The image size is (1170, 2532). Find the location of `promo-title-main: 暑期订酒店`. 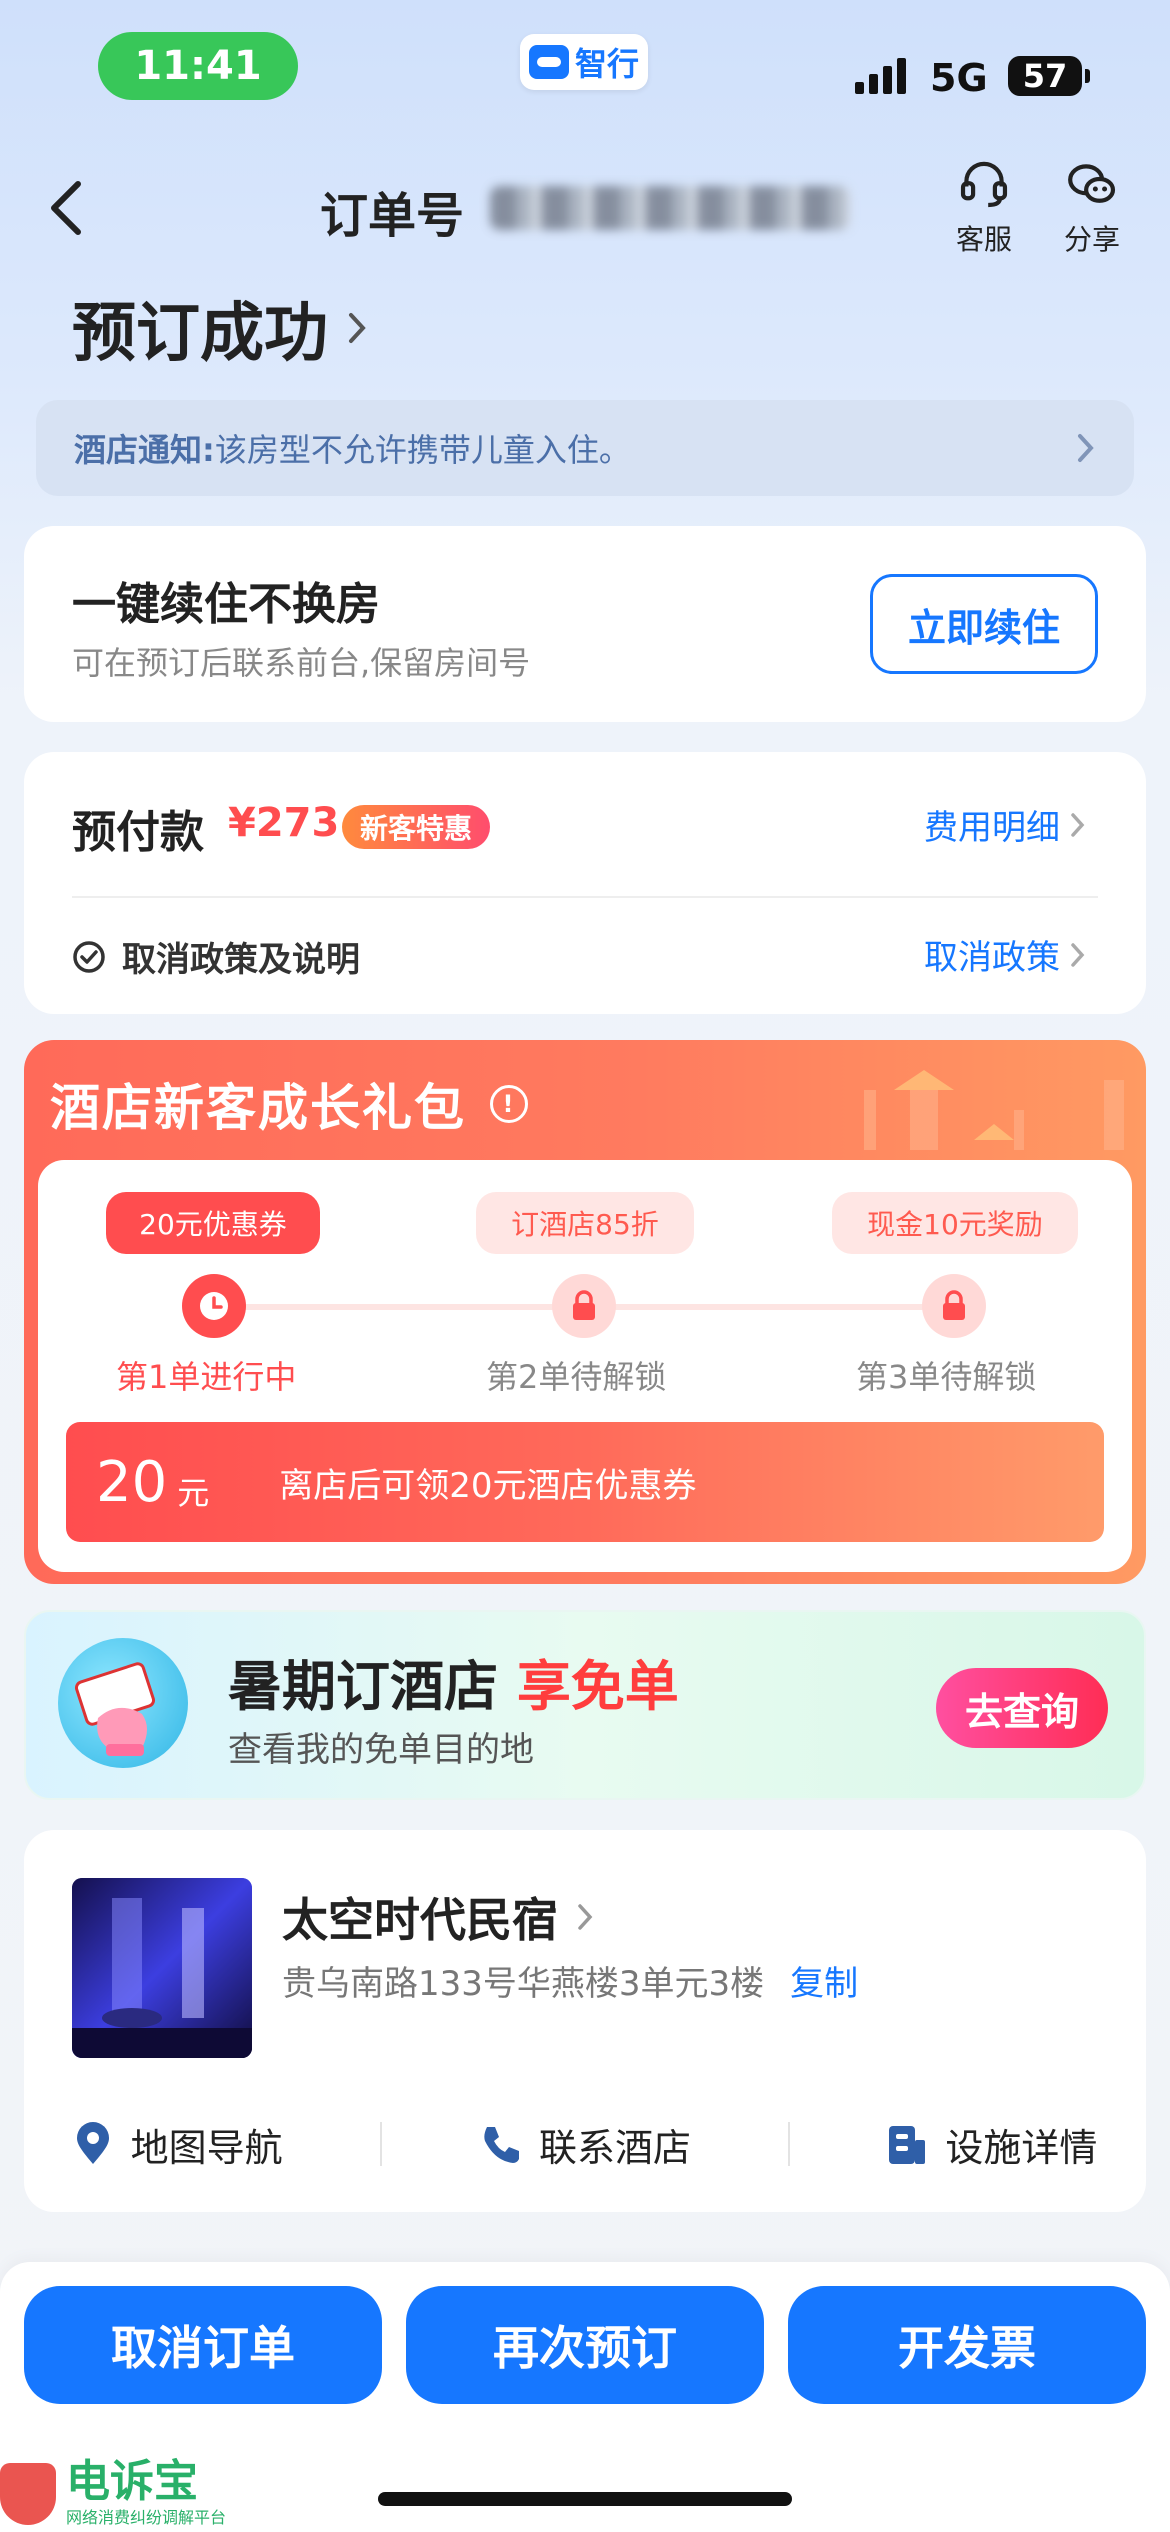

promo-title-main: 暑期订酒店 is located at coordinates (363, 1686).